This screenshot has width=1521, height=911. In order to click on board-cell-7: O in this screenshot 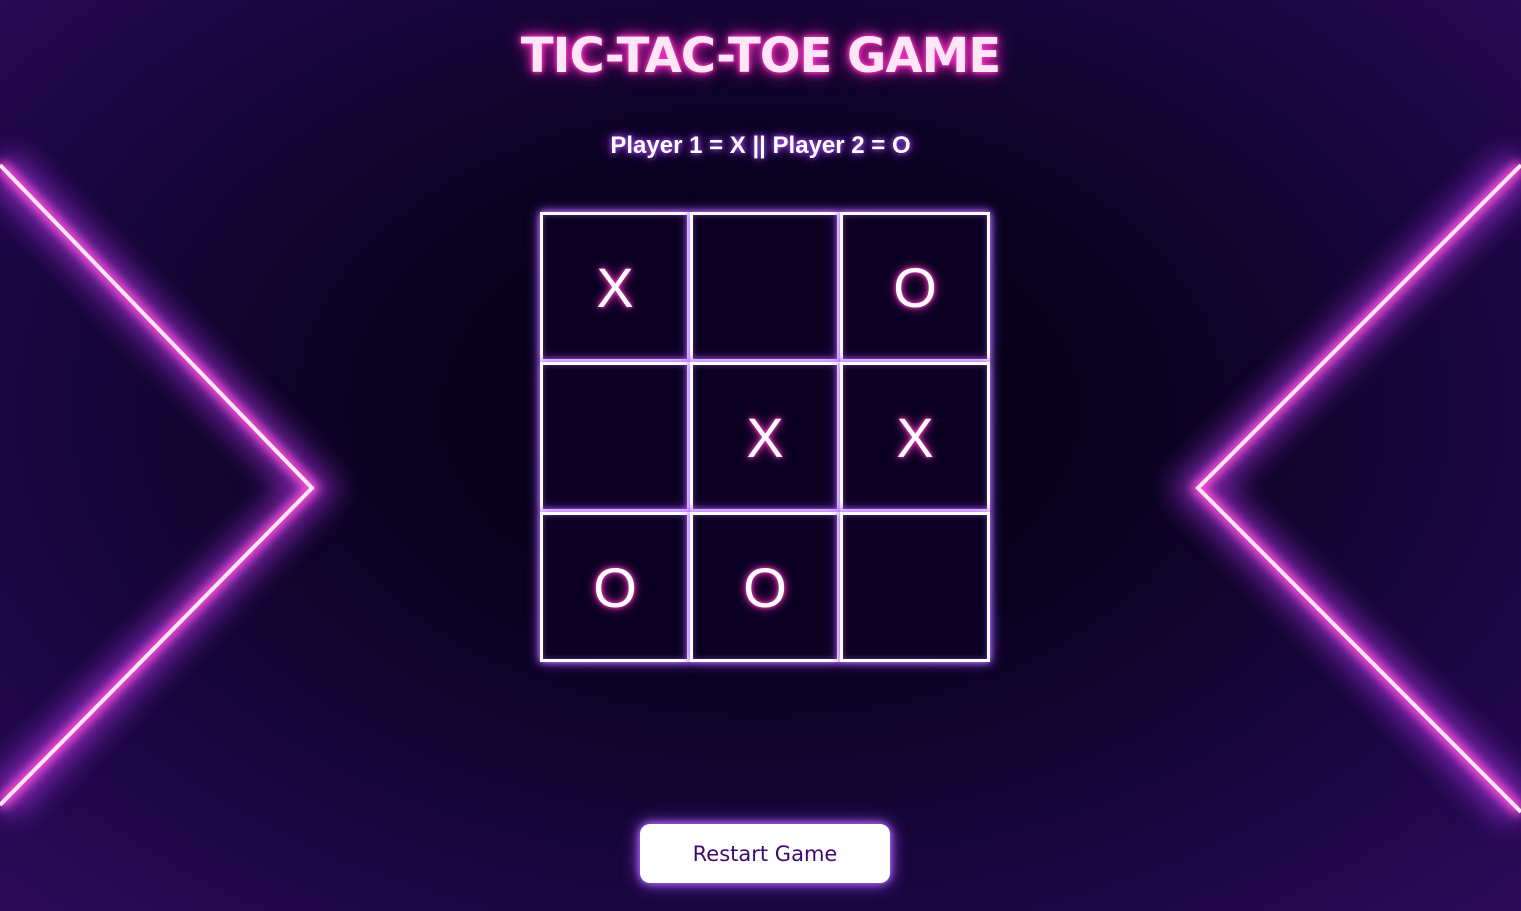, I will do `click(615, 587)`.